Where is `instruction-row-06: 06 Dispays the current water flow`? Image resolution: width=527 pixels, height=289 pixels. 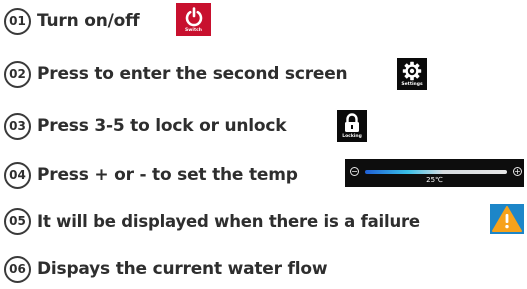
instruction-row-06: 06 Dispays the current water flow is located at coordinates (166, 269).